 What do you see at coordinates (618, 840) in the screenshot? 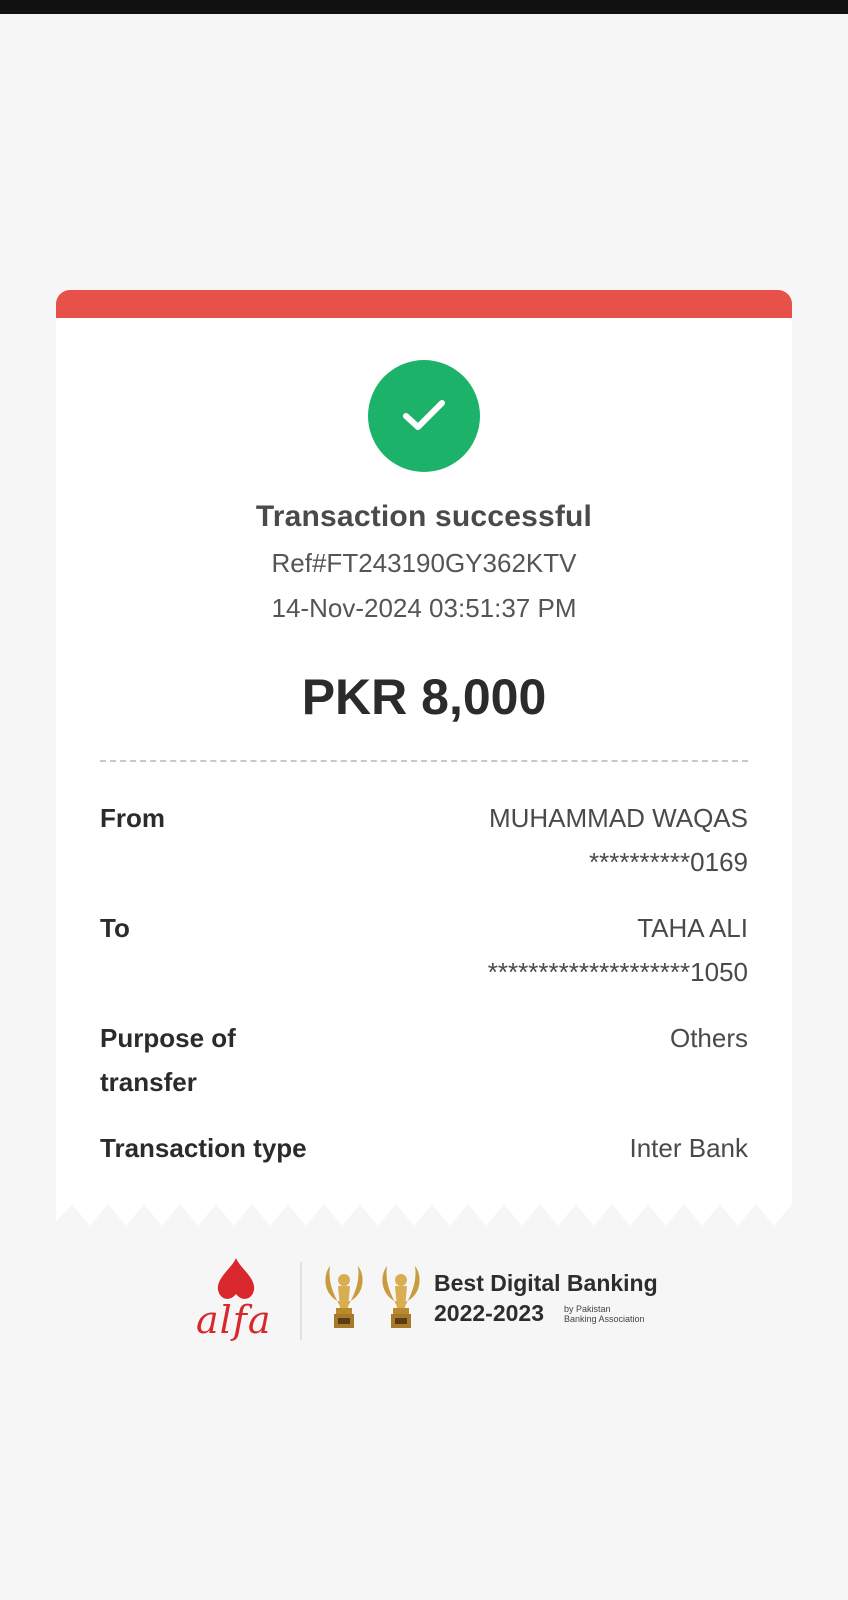
I see `detail-value: MUHAMMAD WAQAS **********0169` at bounding box center [618, 840].